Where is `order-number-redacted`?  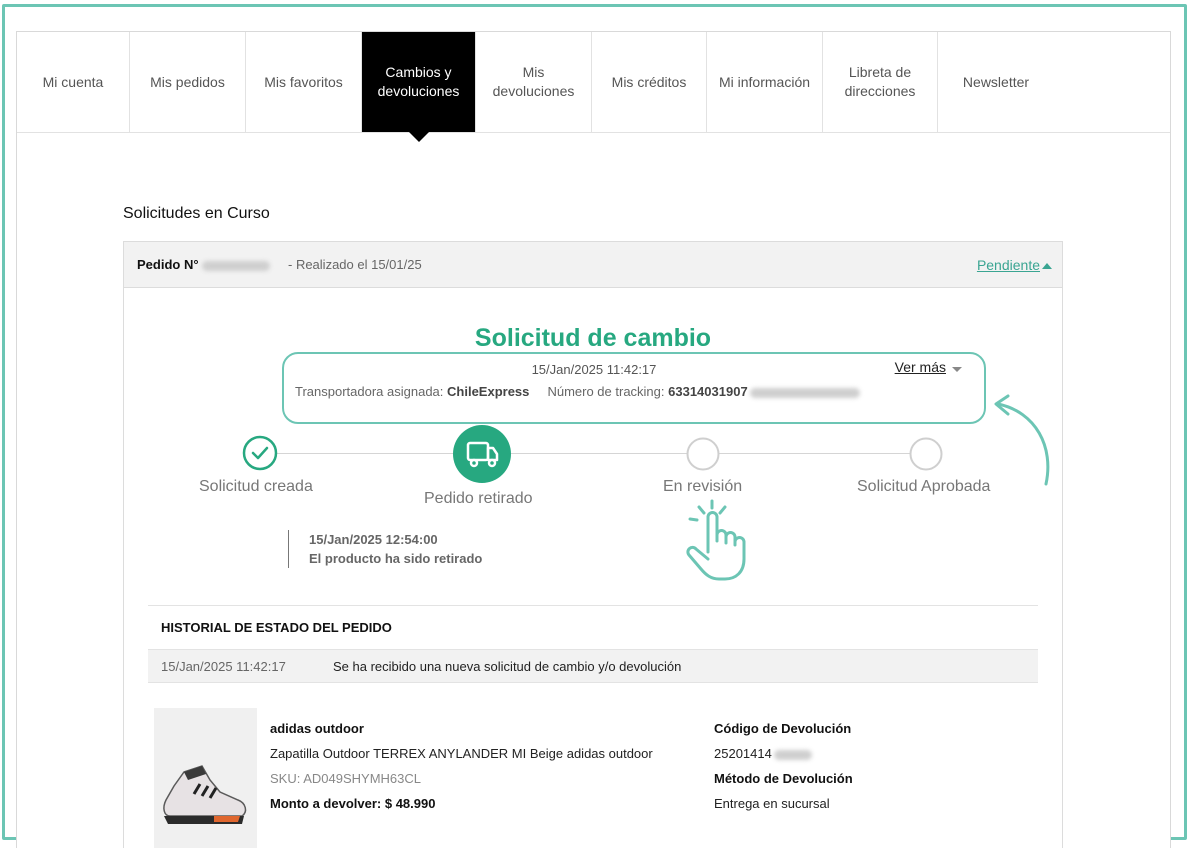
order-number-redacted is located at coordinates (236, 265).